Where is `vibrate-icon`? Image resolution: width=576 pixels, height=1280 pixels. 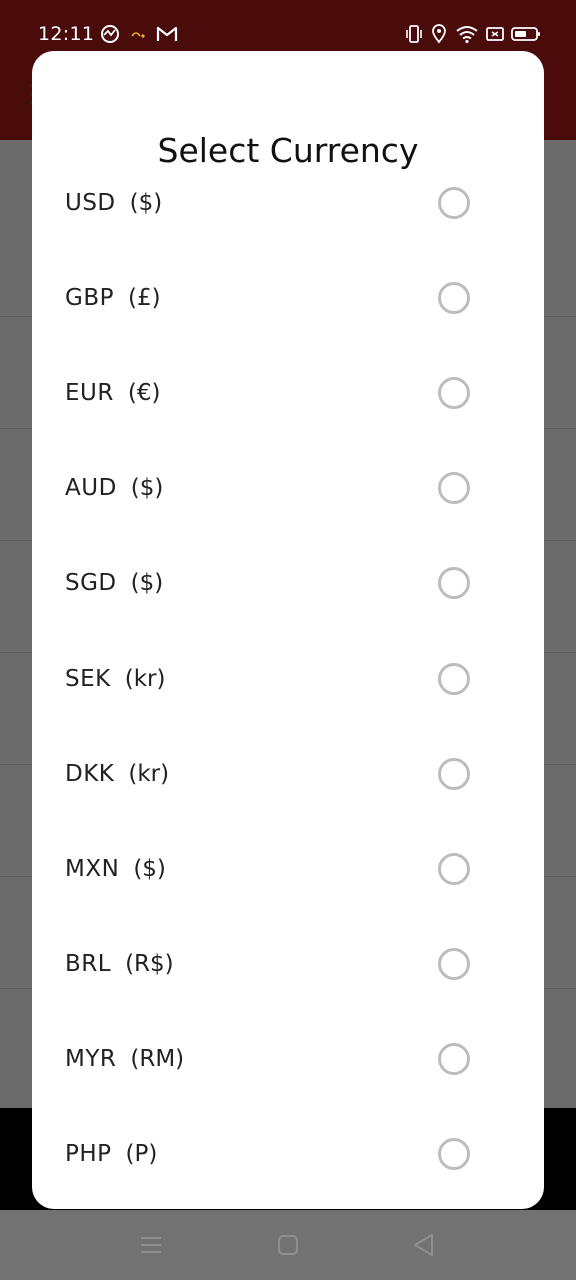 vibrate-icon is located at coordinates (414, 34).